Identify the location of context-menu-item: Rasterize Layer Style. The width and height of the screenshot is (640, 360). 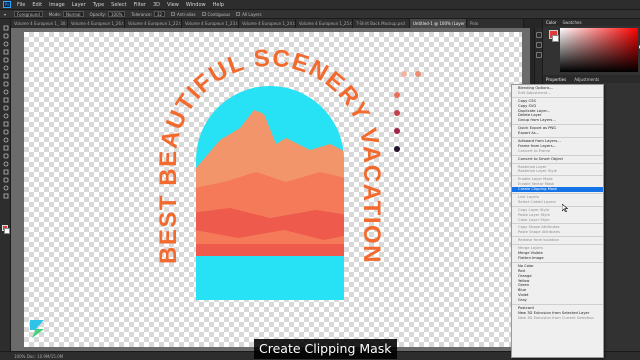
(538, 171).